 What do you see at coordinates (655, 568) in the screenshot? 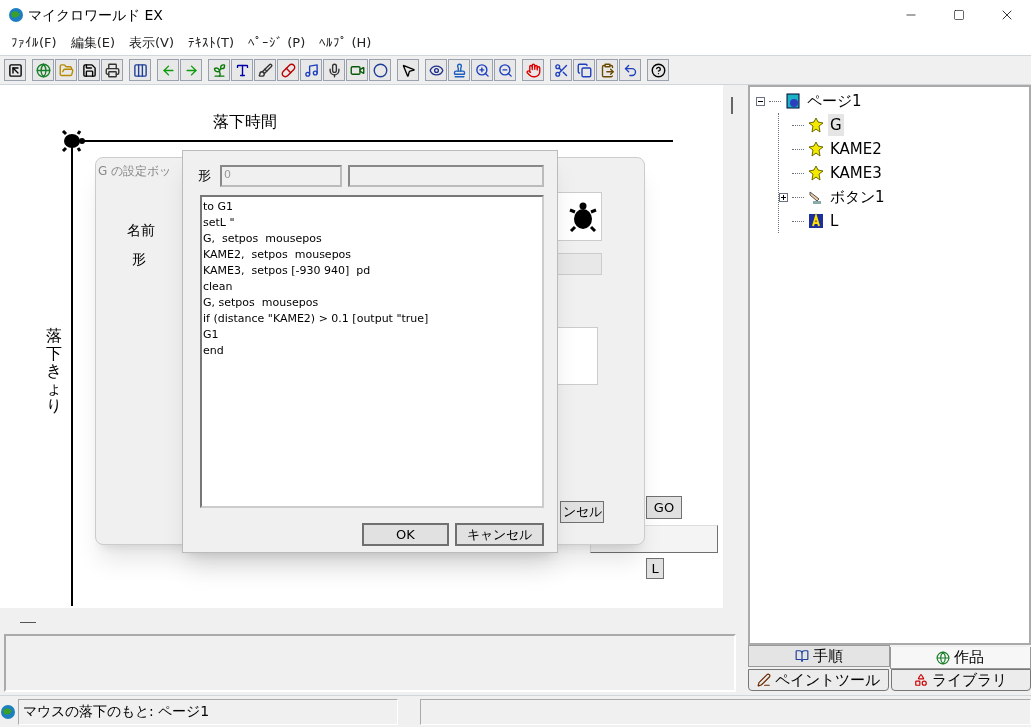
I see `l-button: L` at bounding box center [655, 568].